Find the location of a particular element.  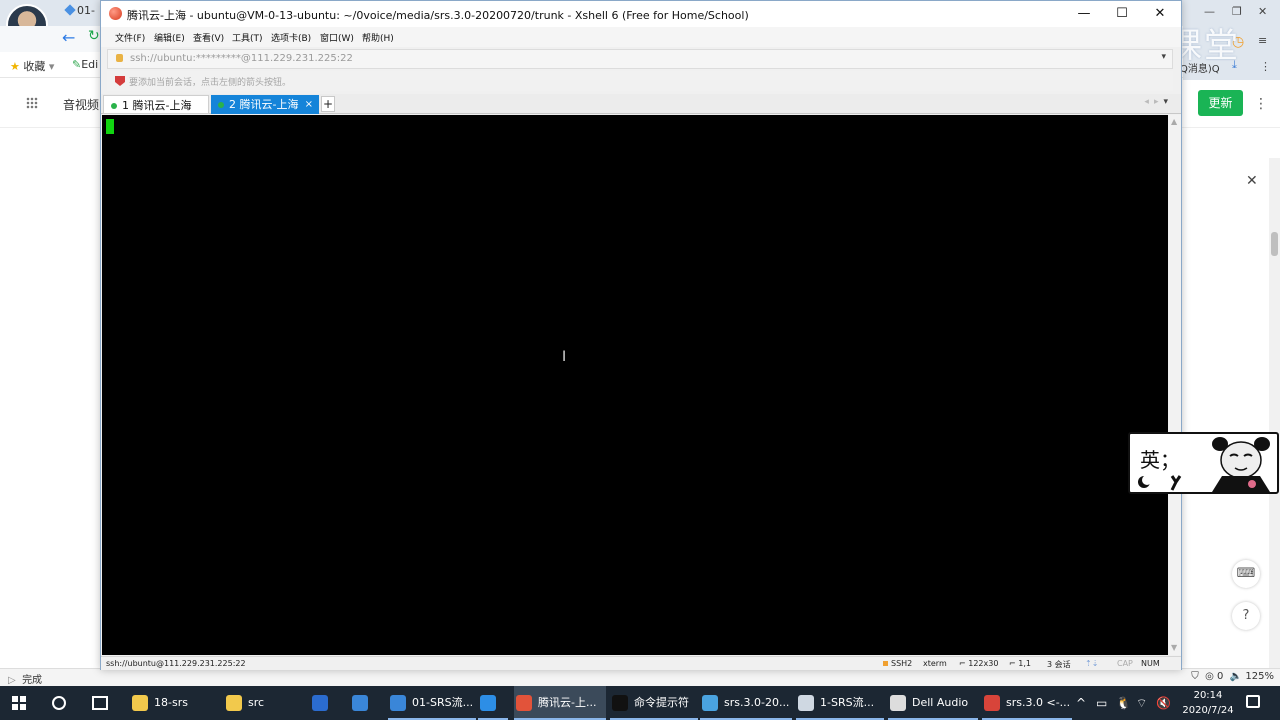

task-view-icon is located at coordinates (100, 703).